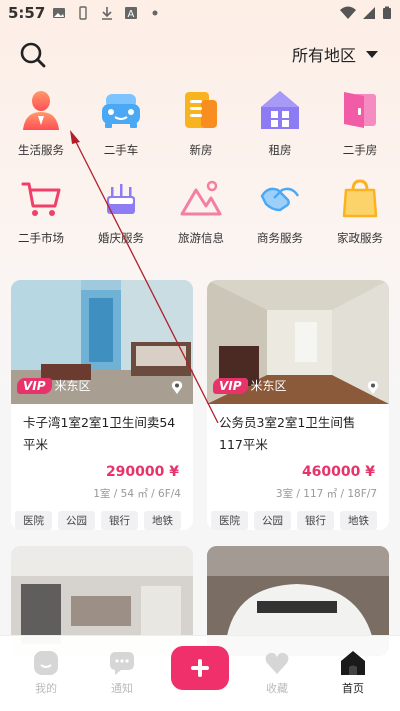 Image resolution: width=400 pixels, height=711 pixels. I want to click on category-row-2: 二手市场 婚庆服务 旅游信息 商务服务 家政服务, so click(200, 220).